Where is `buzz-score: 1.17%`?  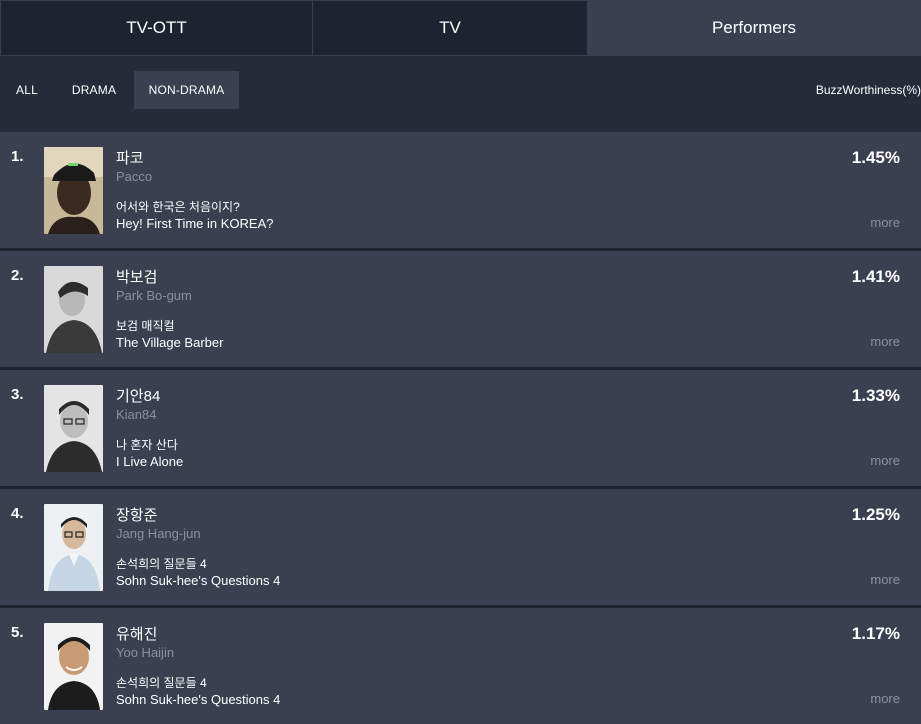 buzz-score: 1.17% is located at coordinates (875, 633).